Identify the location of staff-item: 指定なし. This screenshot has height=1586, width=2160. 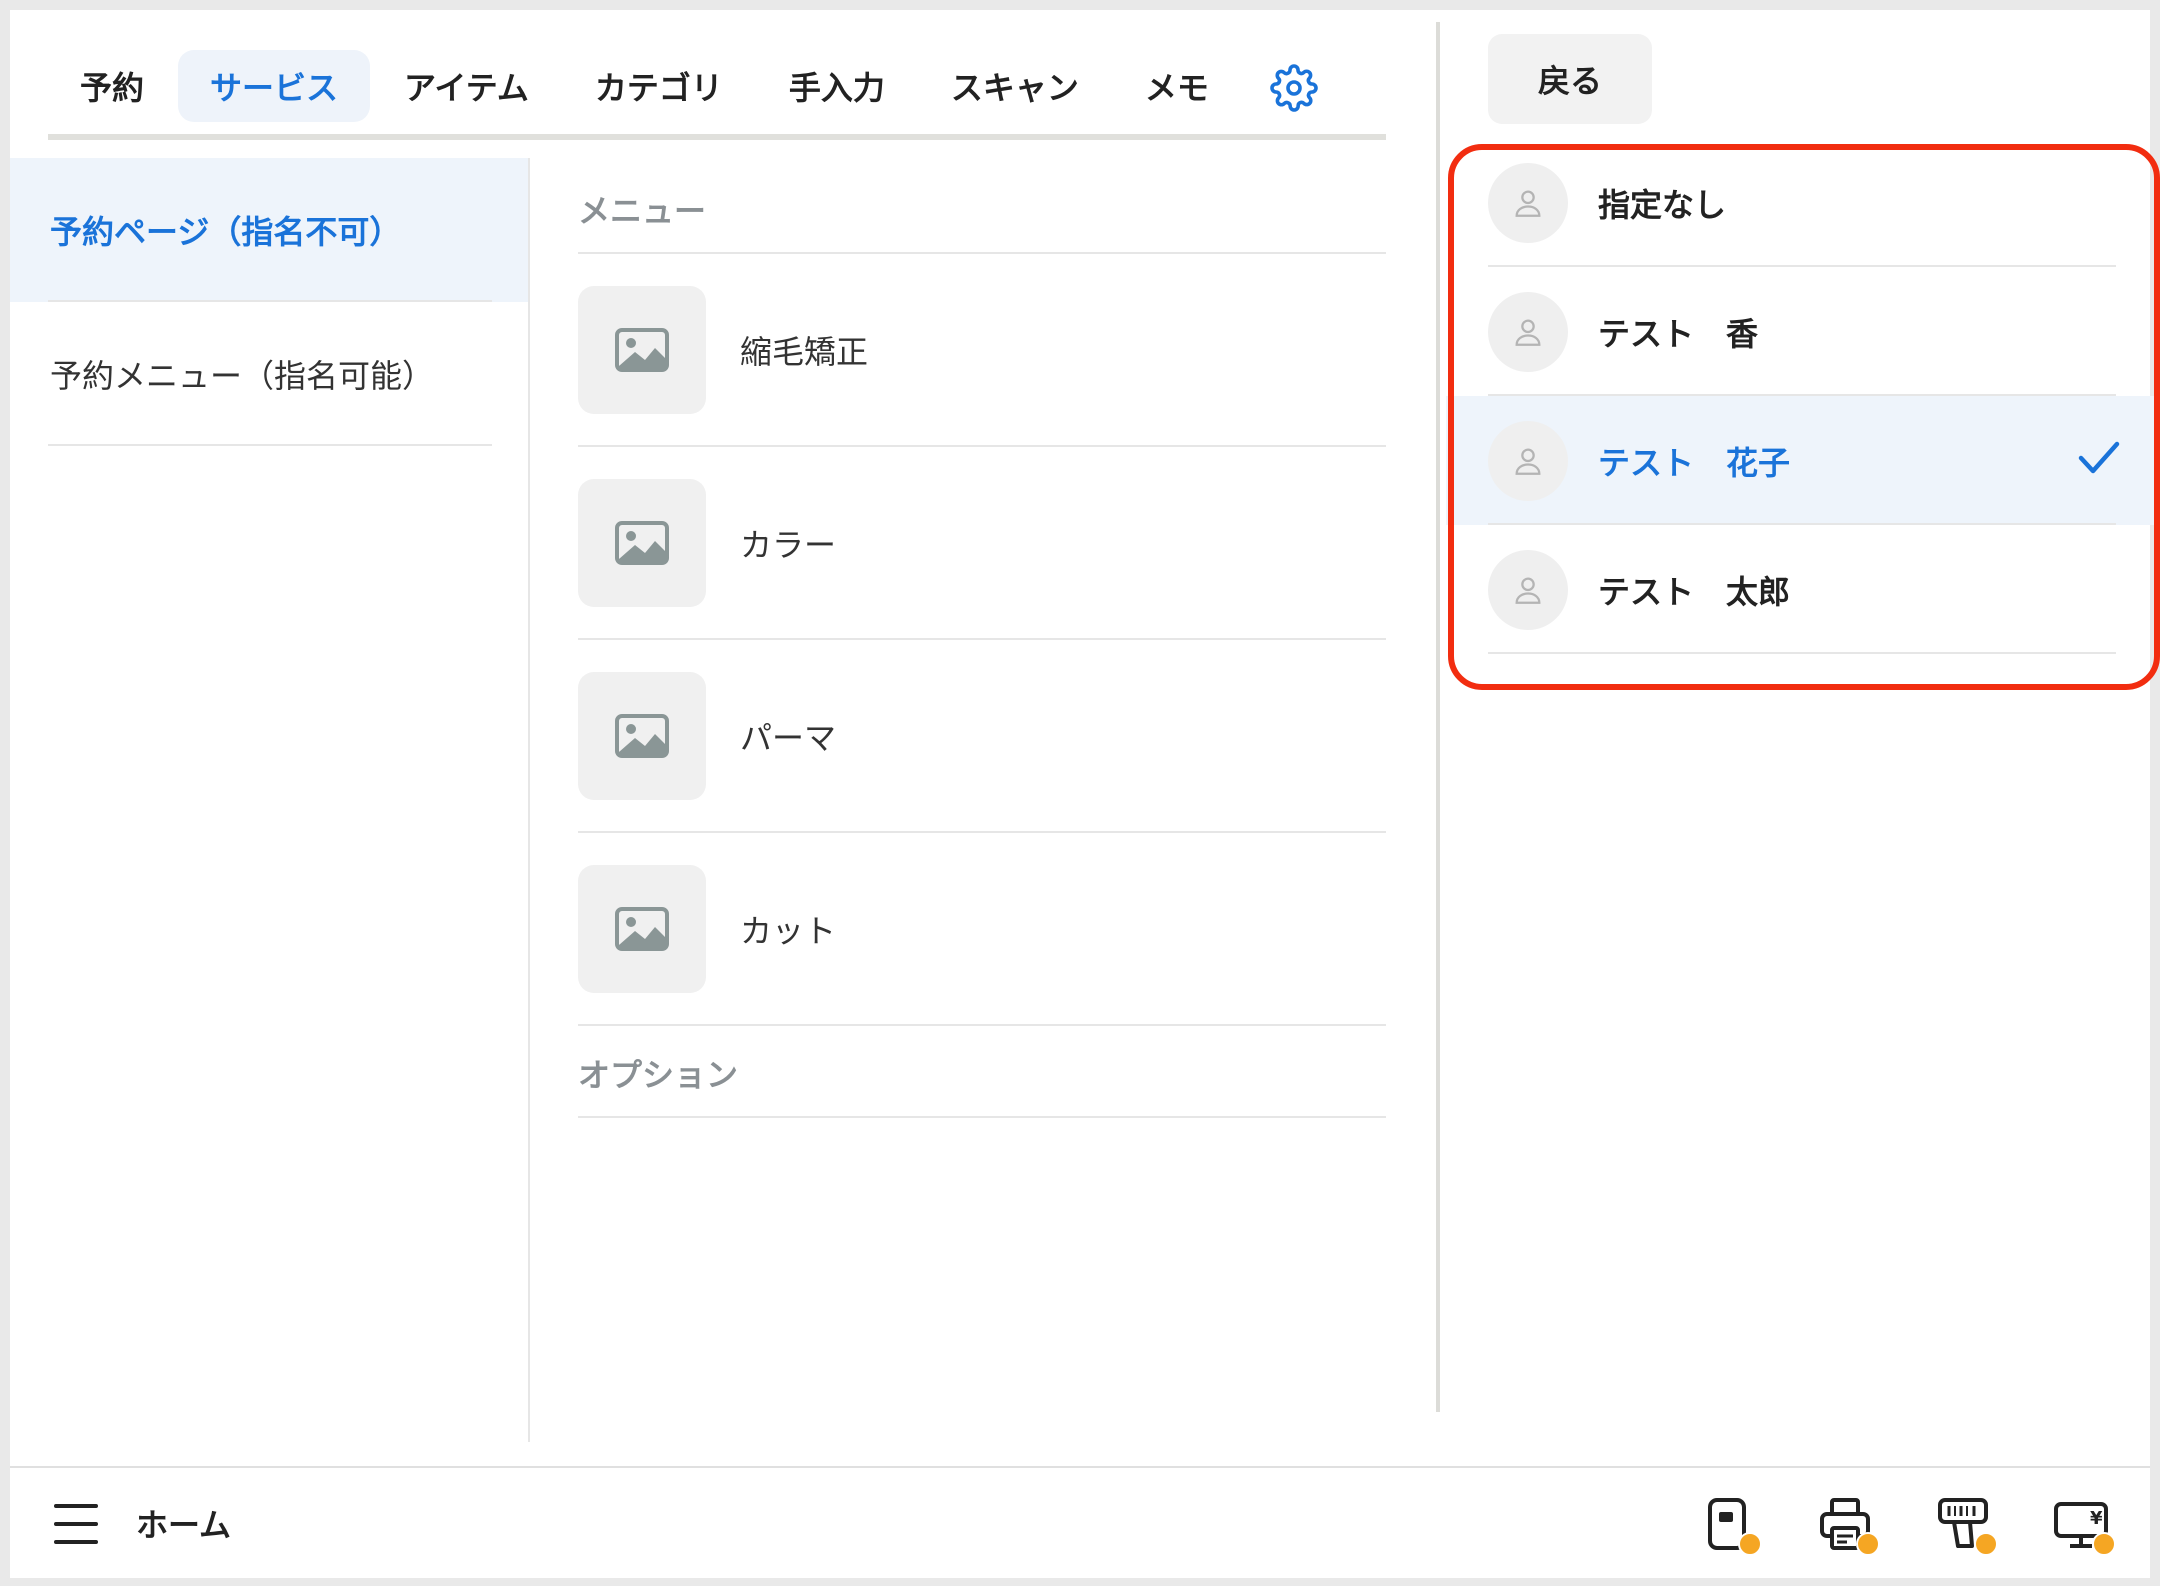
(1803, 202).